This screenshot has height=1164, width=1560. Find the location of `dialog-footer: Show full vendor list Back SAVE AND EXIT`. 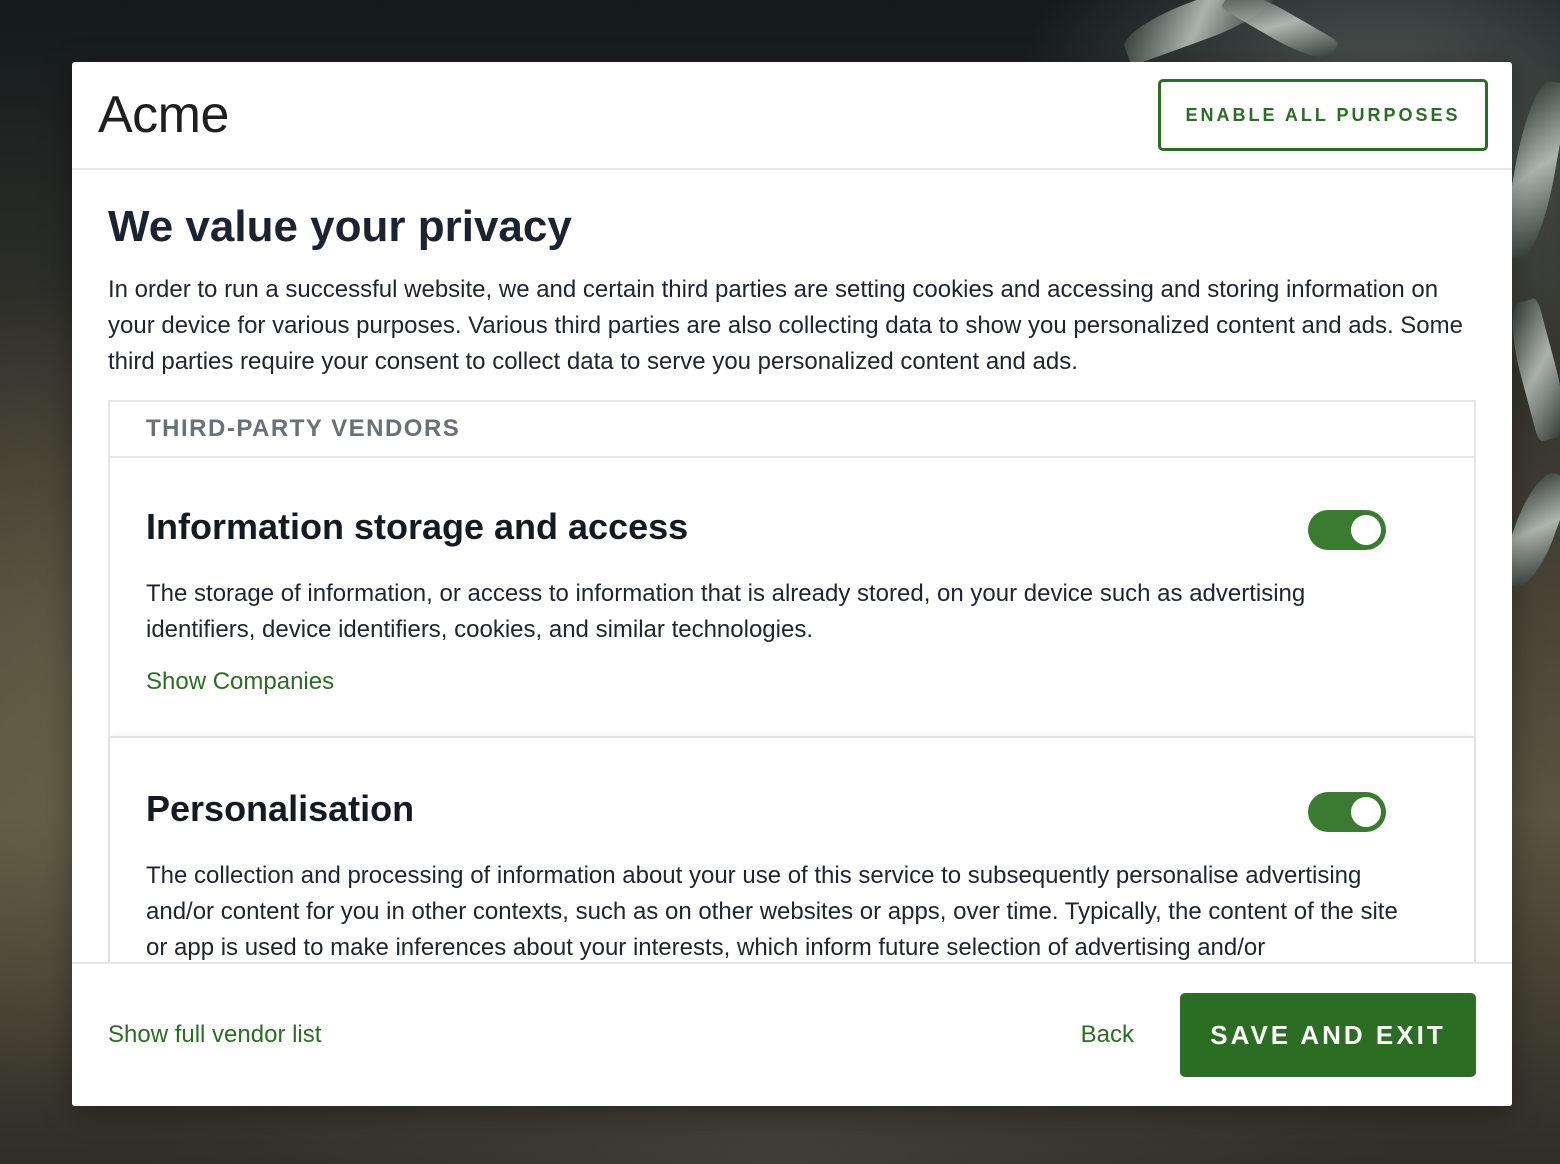

dialog-footer: Show full vendor list Back SAVE AND EXIT is located at coordinates (792, 1034).